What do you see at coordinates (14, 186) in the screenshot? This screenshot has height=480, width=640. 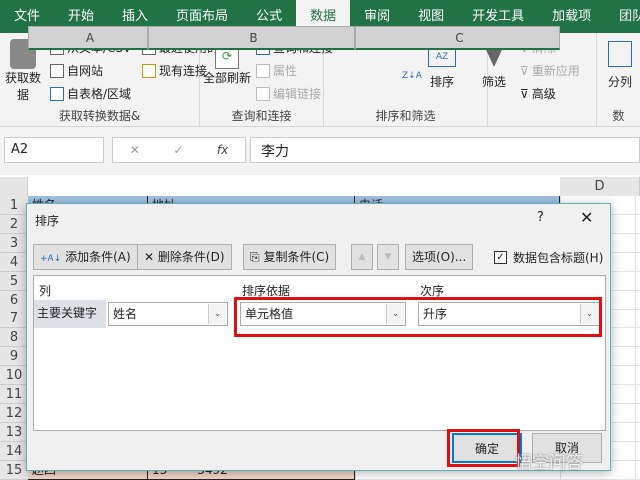 I see `select-all` at bounding box center [14, 186].